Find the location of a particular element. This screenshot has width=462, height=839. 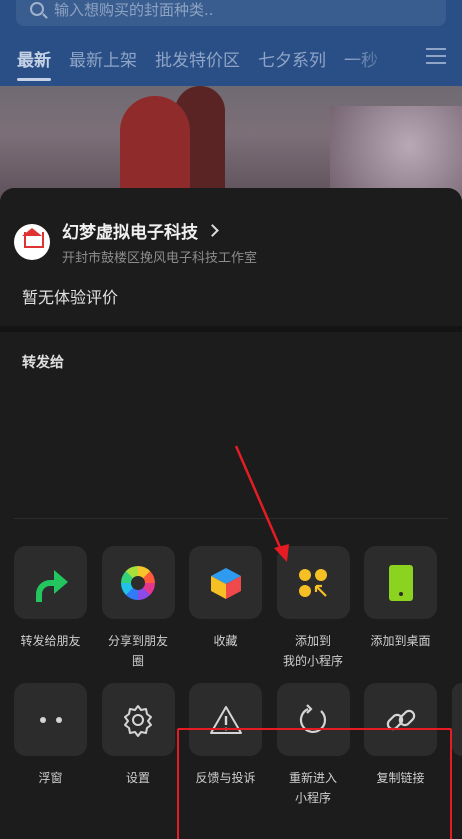

search-bar: 输入想购买的封面种类.. is located at coordinates (231, 13).